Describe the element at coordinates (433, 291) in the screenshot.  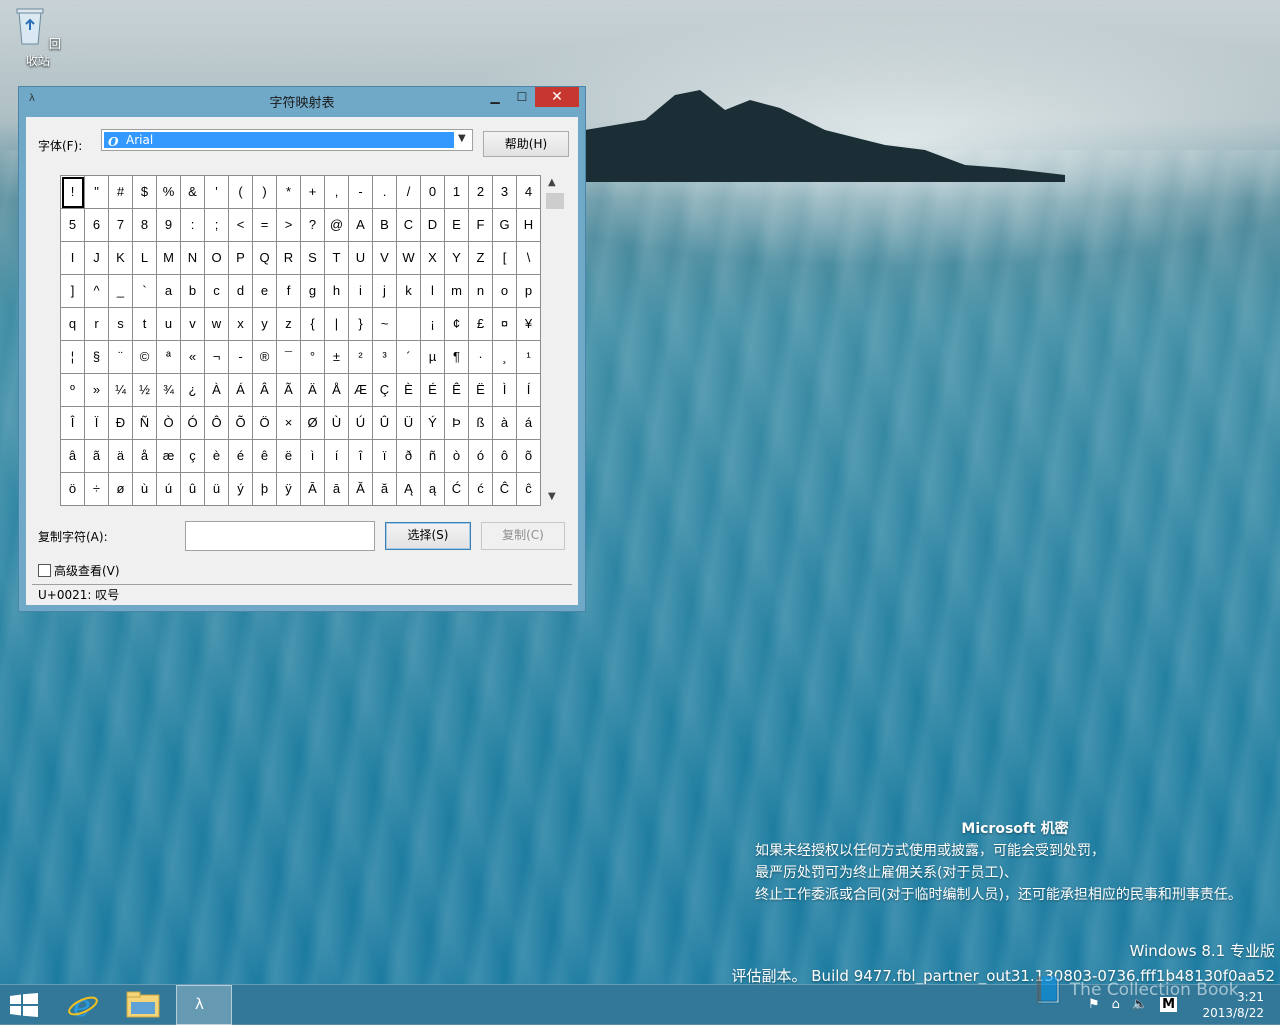
I see `char-cell: l` at that location.